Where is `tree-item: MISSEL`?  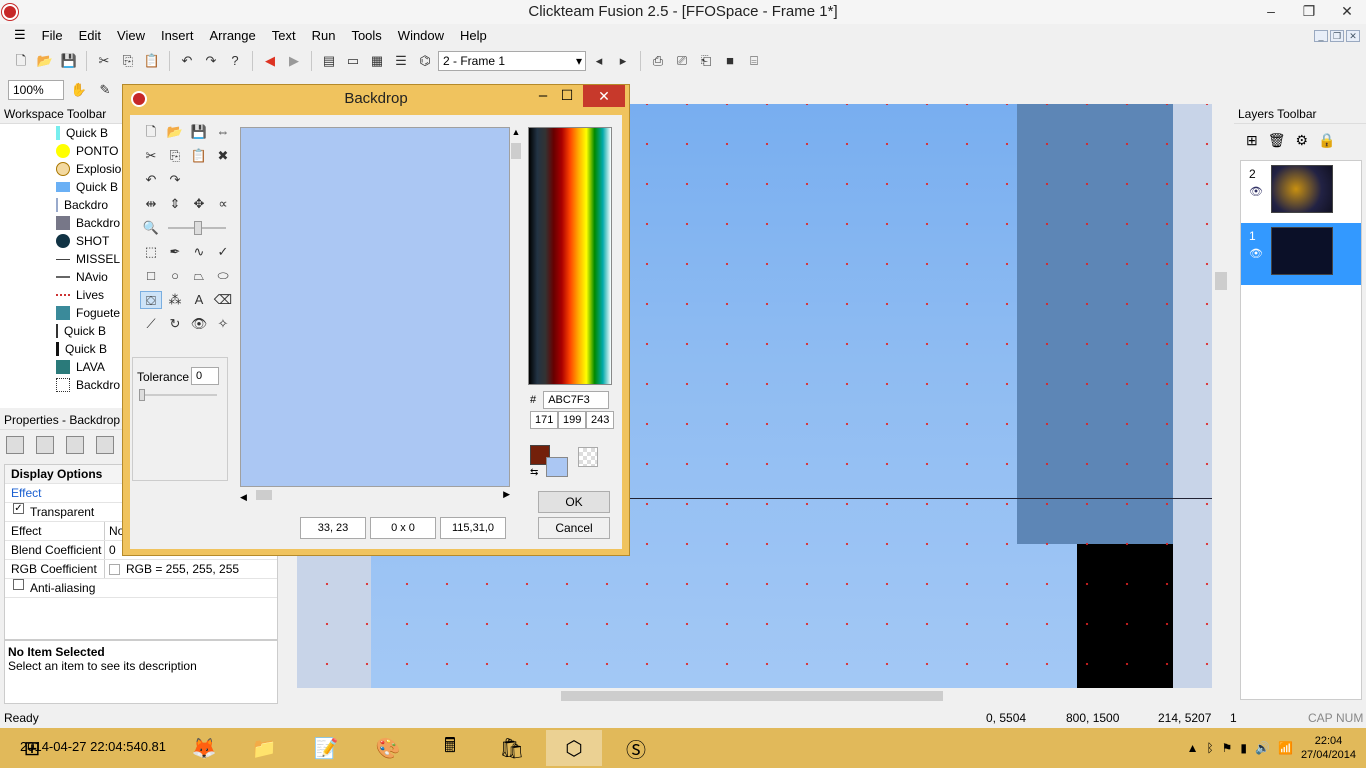 tree-item: MISSEL is located at coordinates (62, 259).